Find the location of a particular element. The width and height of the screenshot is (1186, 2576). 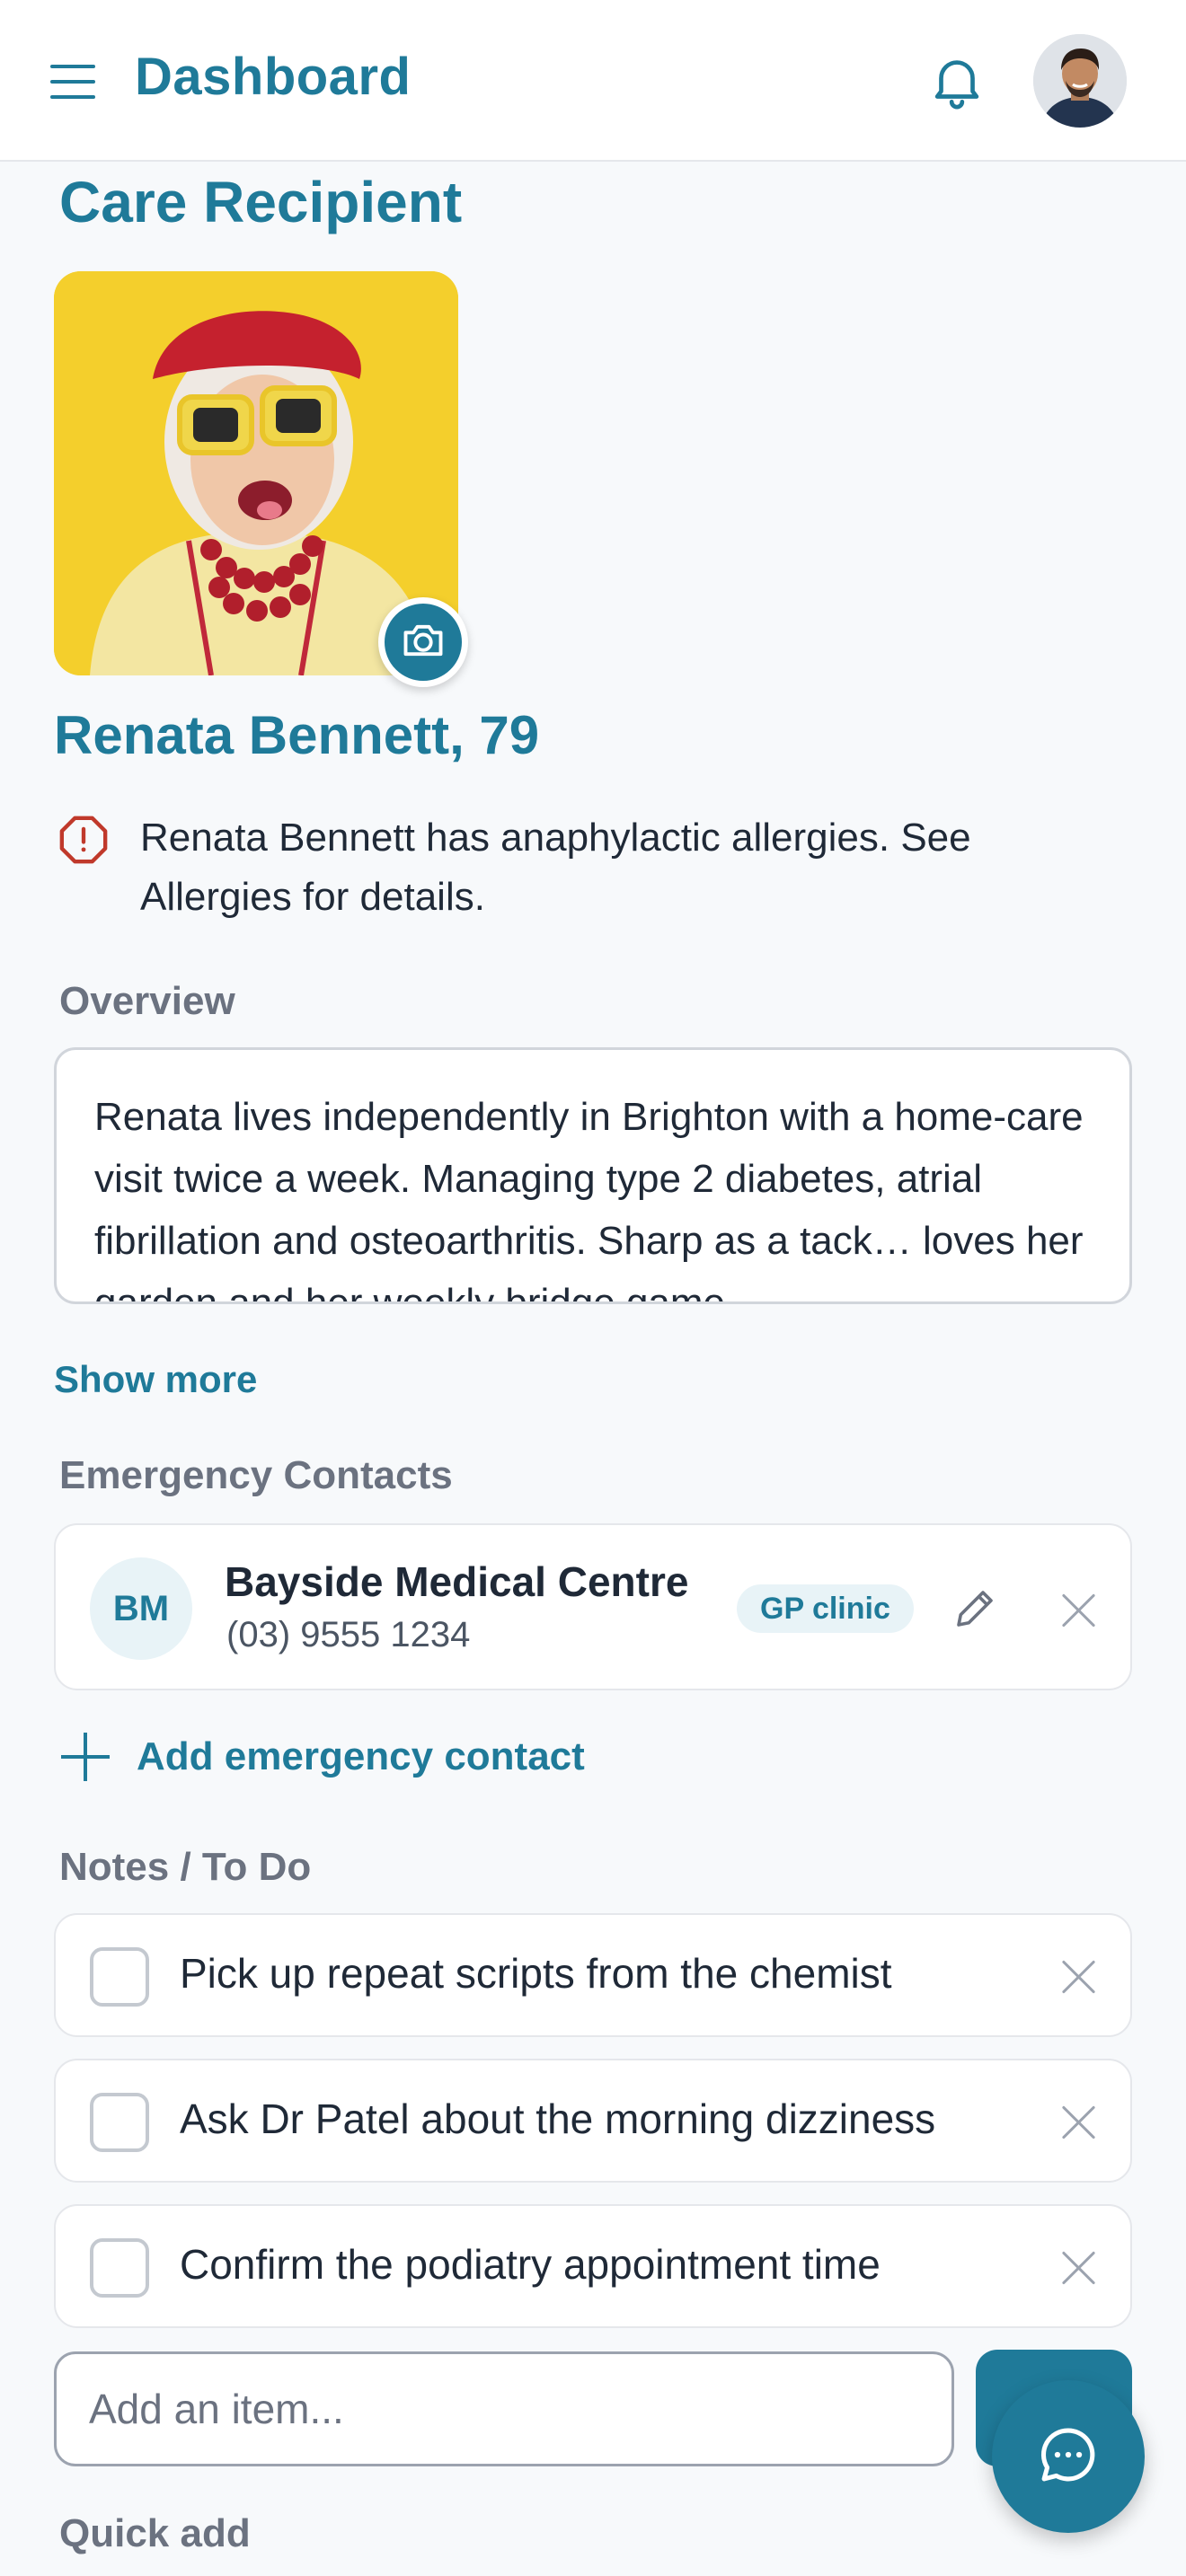

app-header: Dashboard is located at coordinates (593, 81).